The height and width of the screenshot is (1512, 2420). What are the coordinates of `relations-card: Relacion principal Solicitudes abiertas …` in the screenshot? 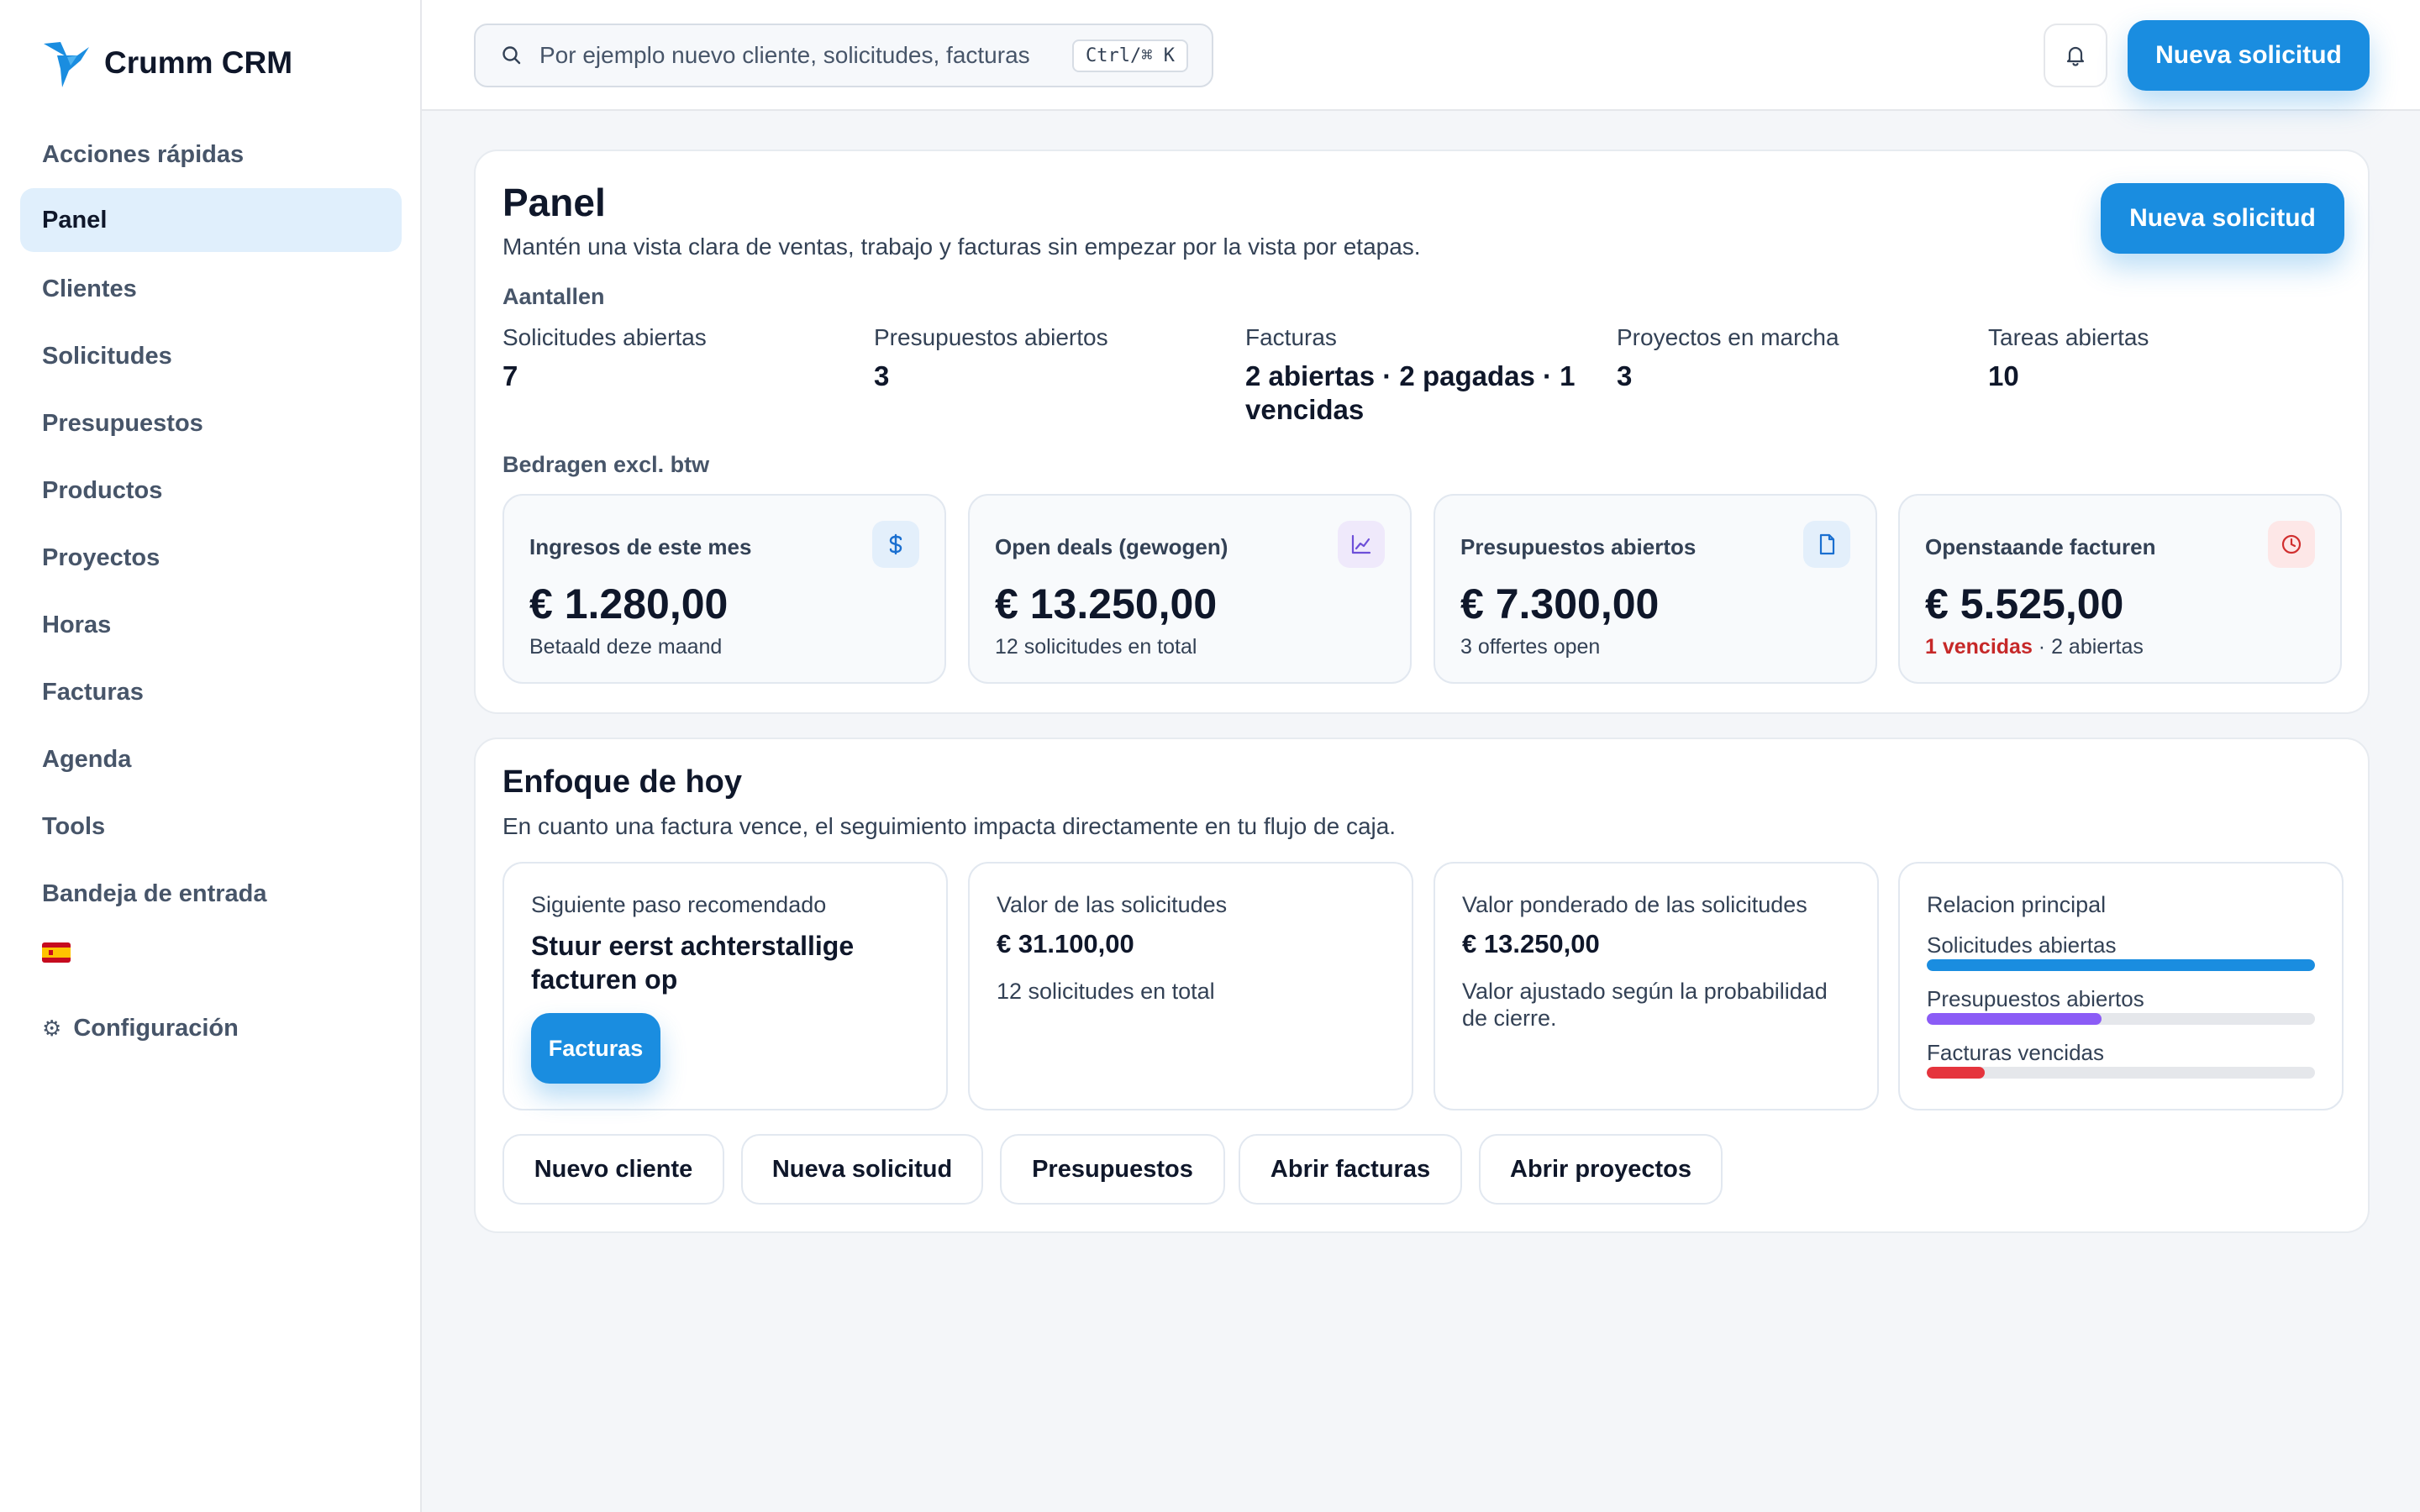 It's located at (2121, 986).